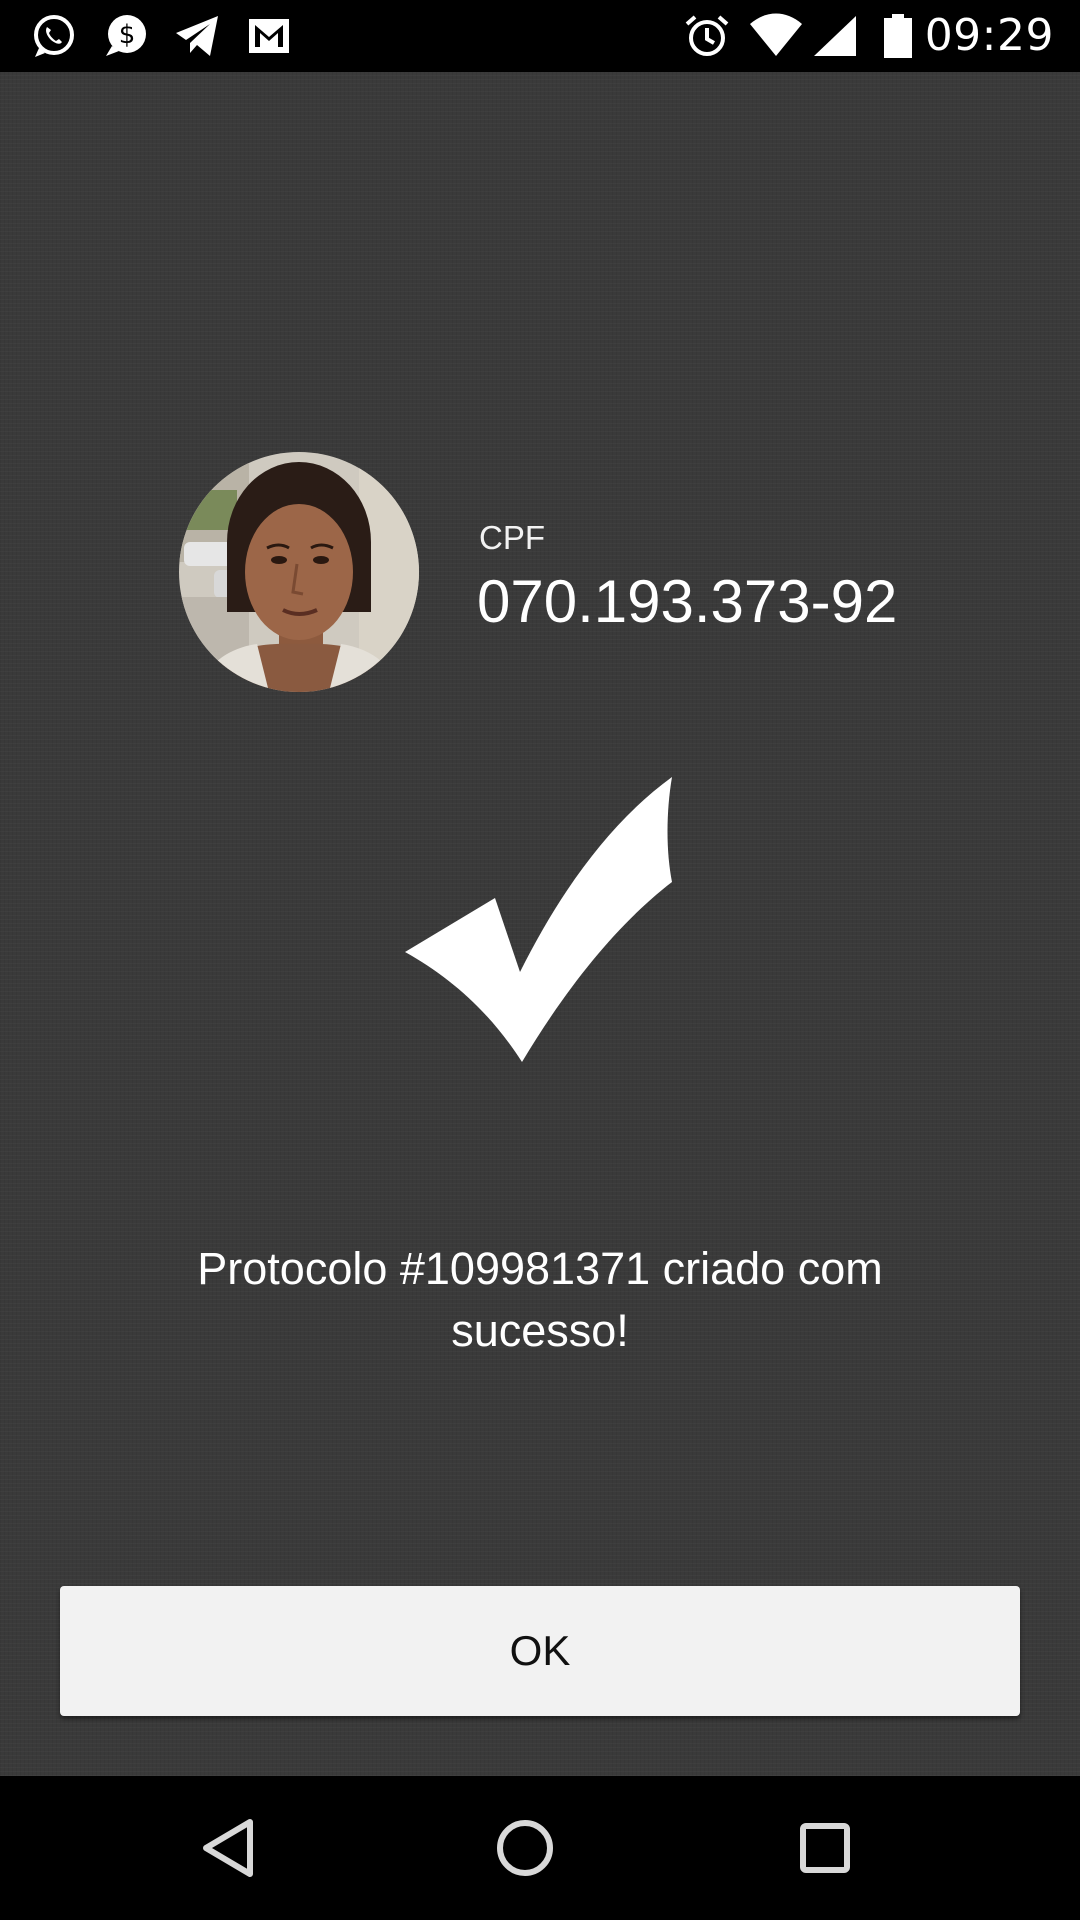  What do you see at coordinates (228, 1848) in the screenshot?
I see `back-icon` at bounding box center [228, 1848].